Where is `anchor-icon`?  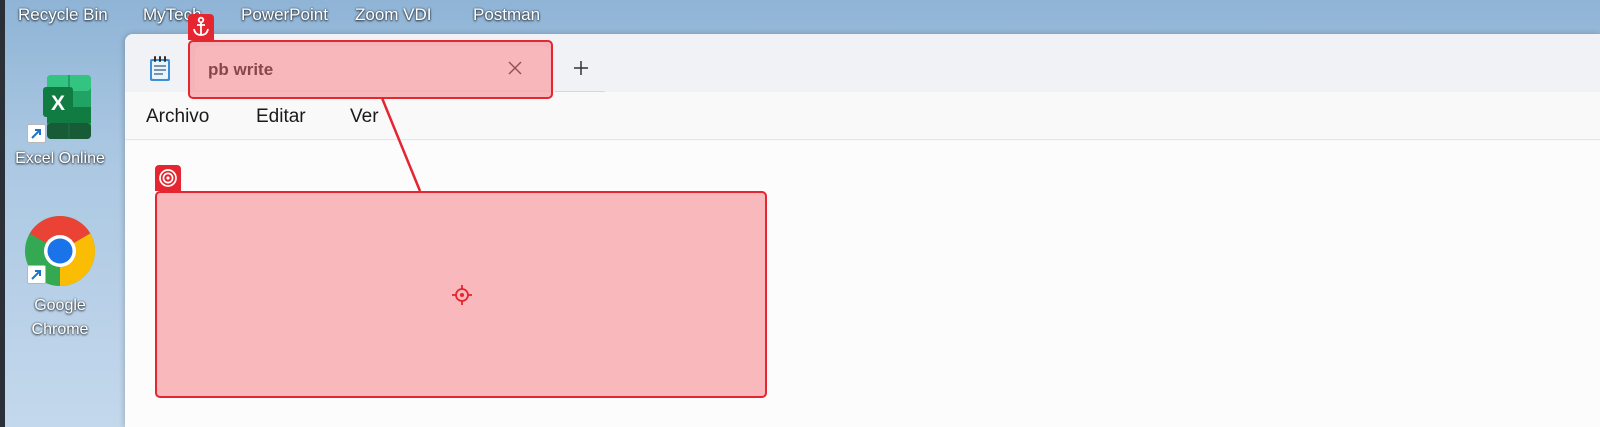
anchor-icon is located at coordinates (201, 27).